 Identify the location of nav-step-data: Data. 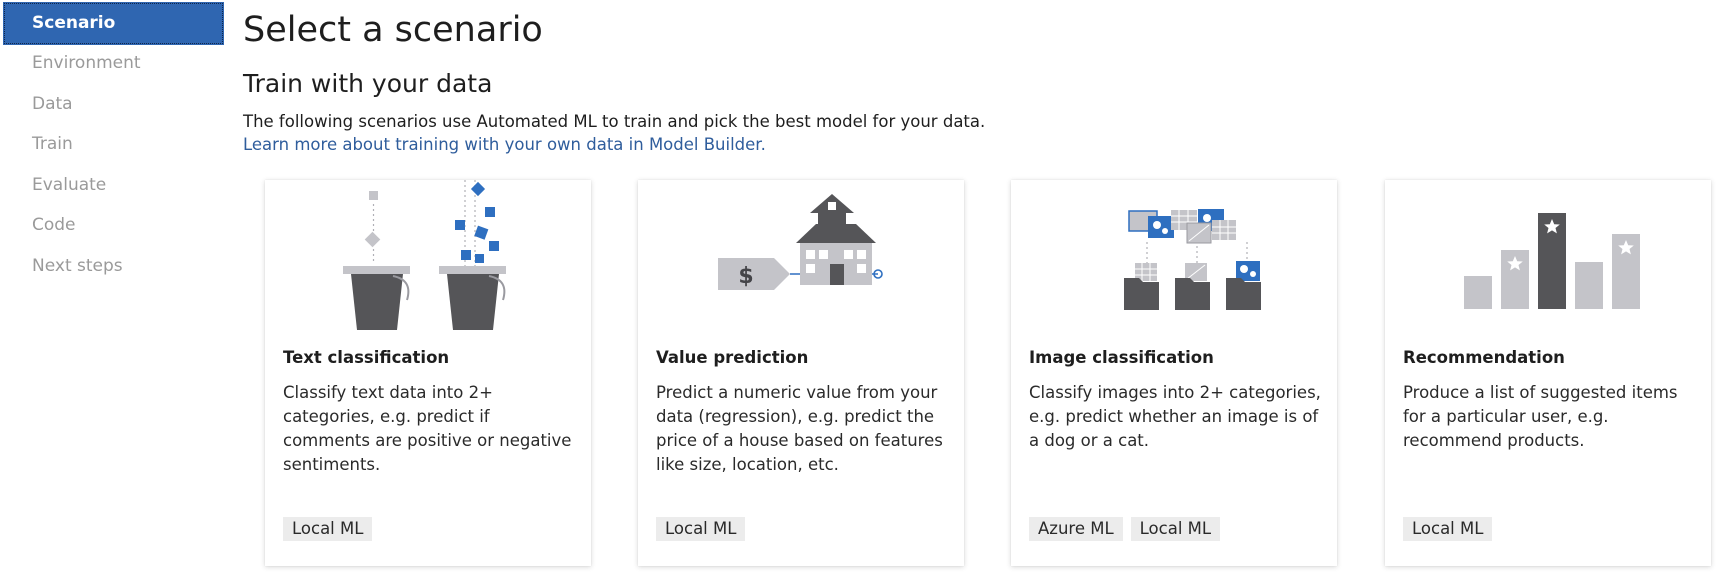
(113, 104).